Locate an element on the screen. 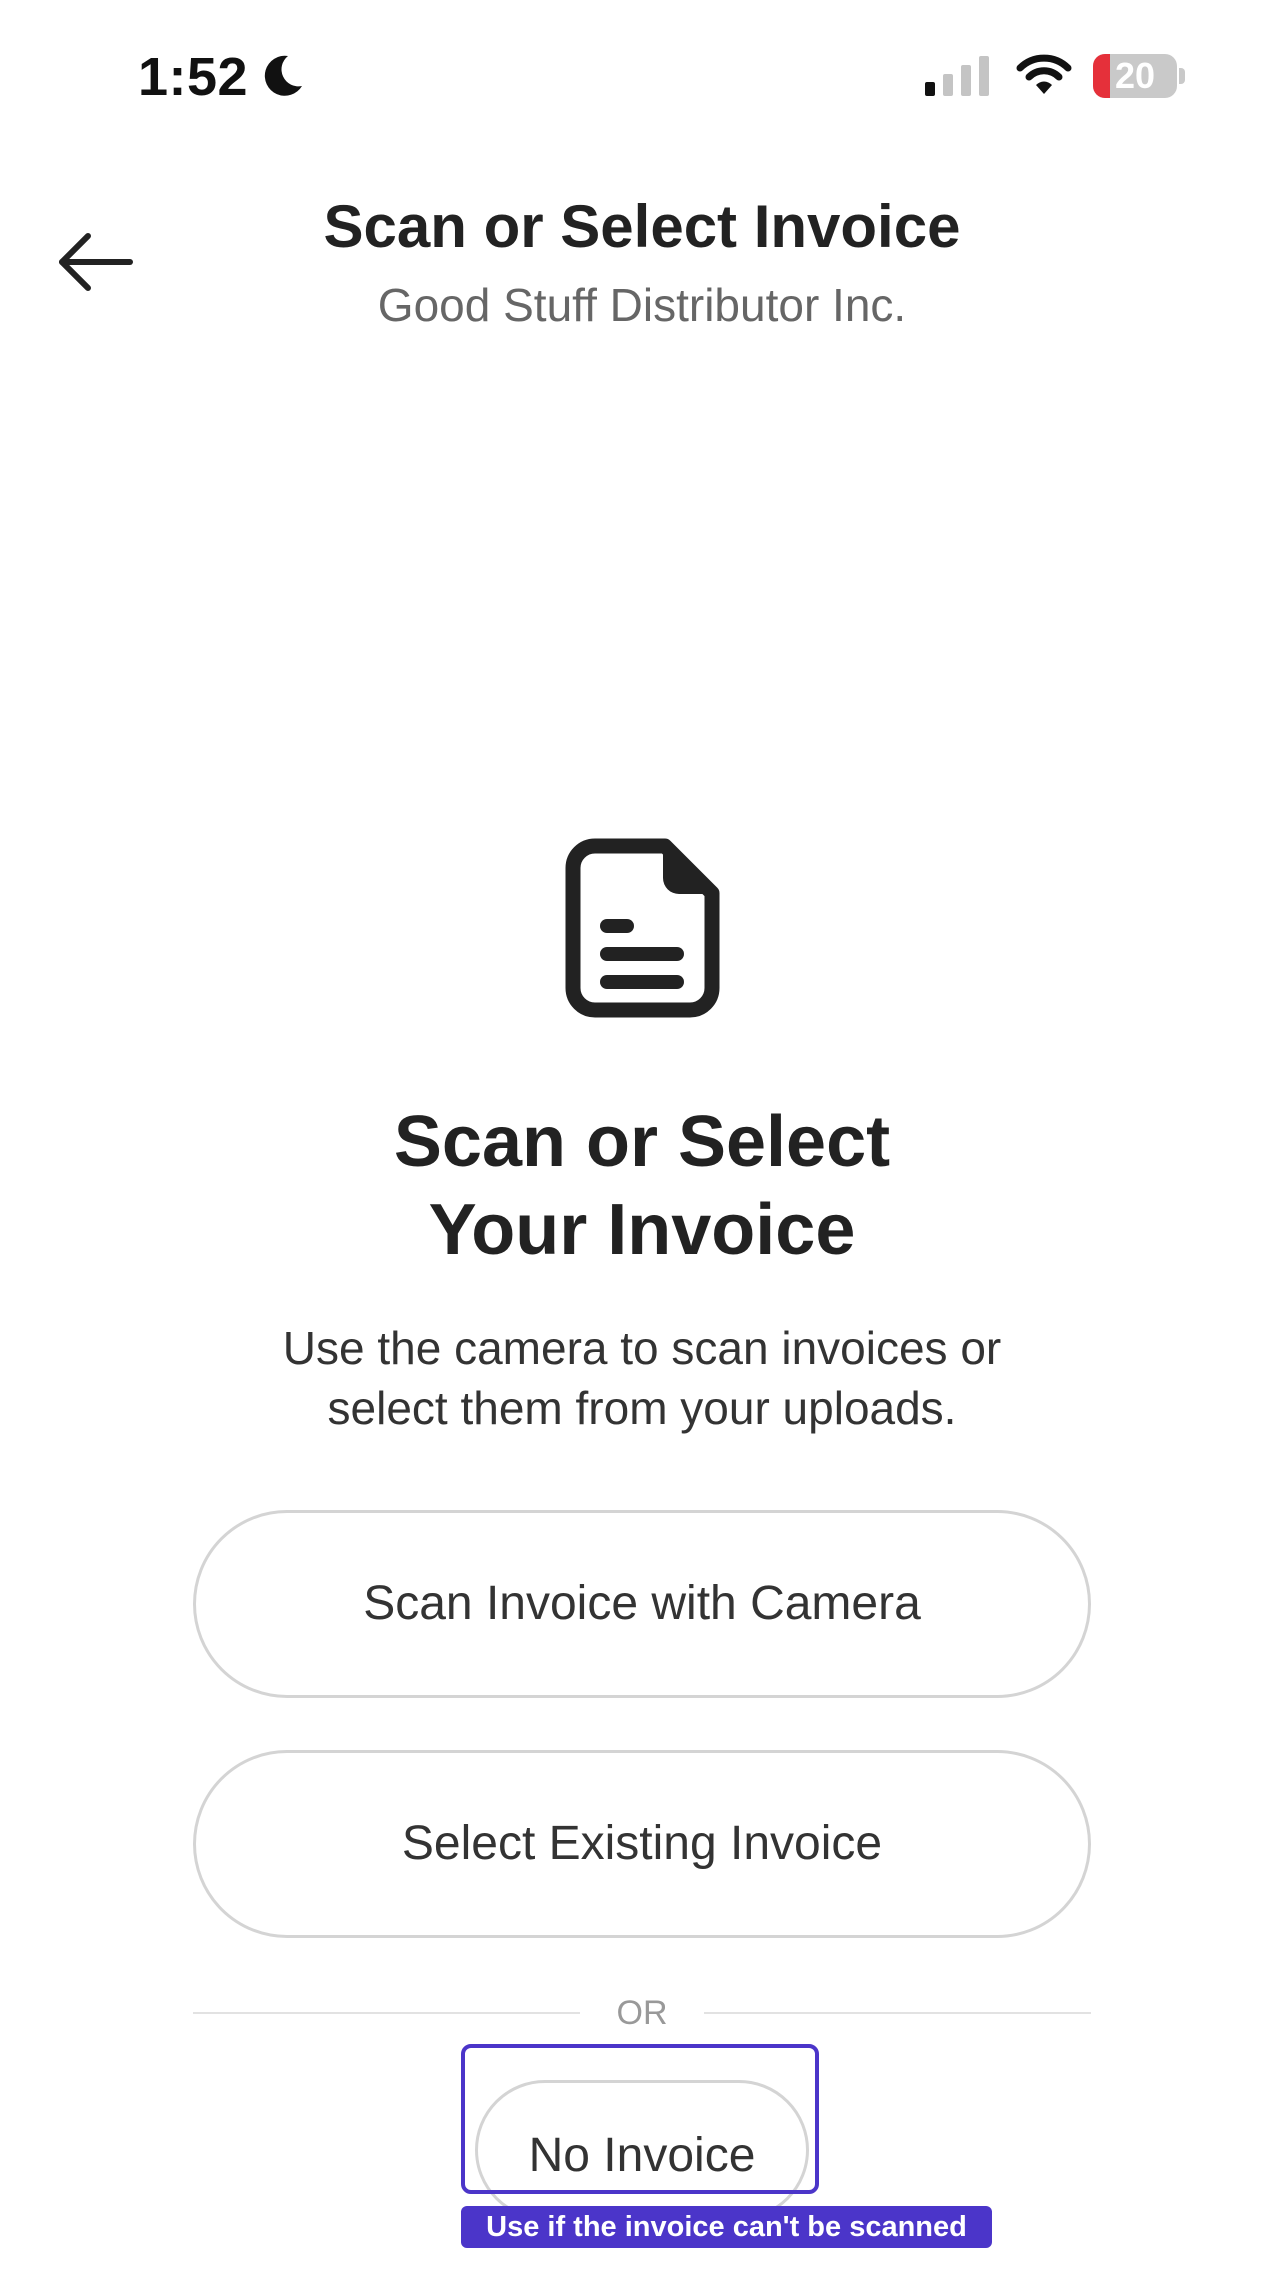 The width and height of the screenshot is (1284, 2293). battery-indicator: 20 is located at coordinates (1139, 76).